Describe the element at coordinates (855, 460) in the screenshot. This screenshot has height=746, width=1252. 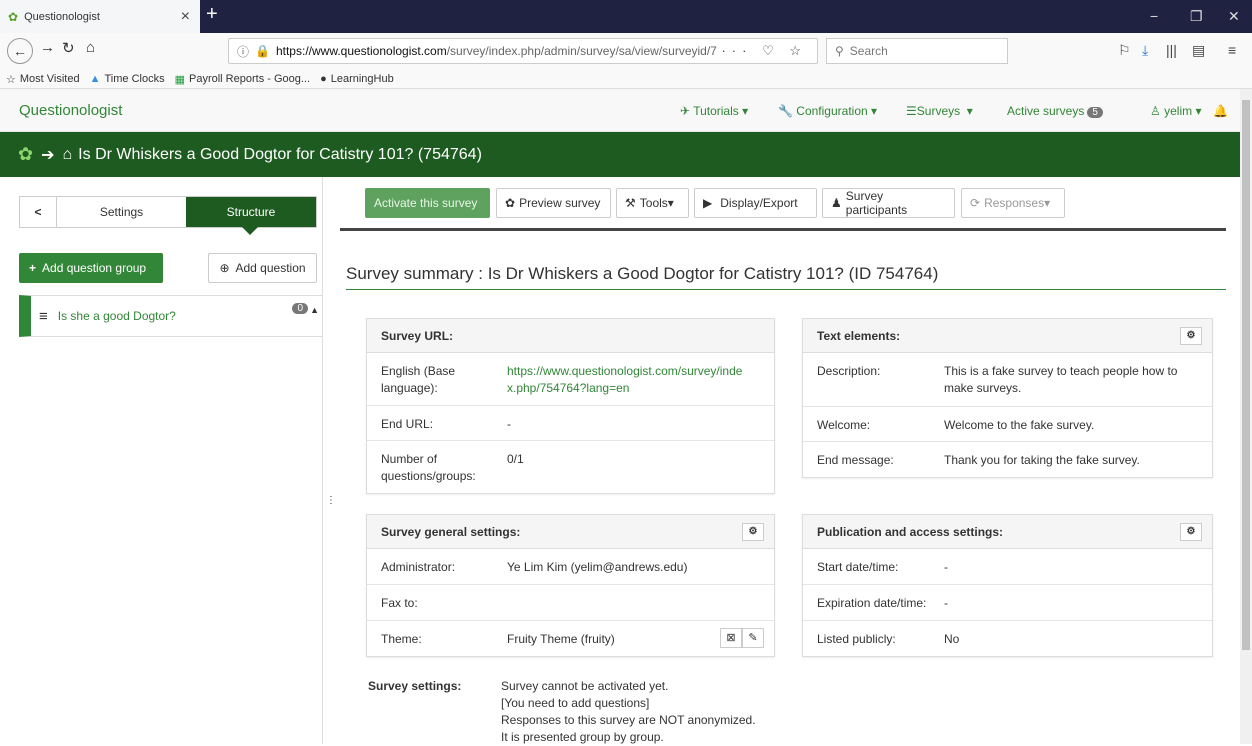
I see `end-message-label: End message:` at that location.